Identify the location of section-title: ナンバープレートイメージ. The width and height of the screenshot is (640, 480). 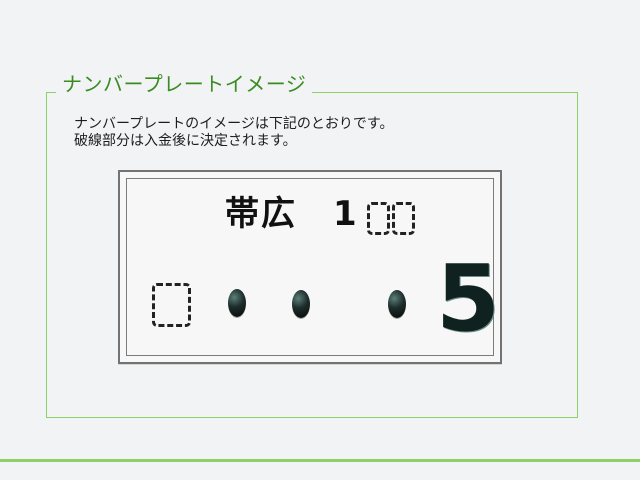
(184, 84).